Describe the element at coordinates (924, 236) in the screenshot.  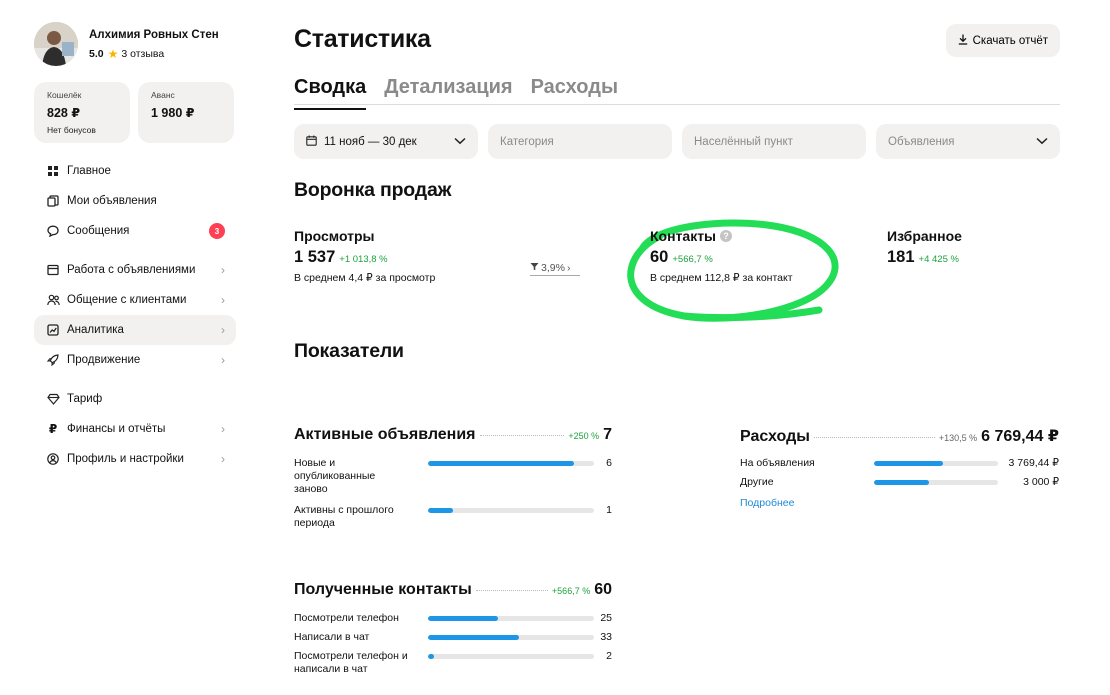
I see `favorites-label: Избранное` at that location.